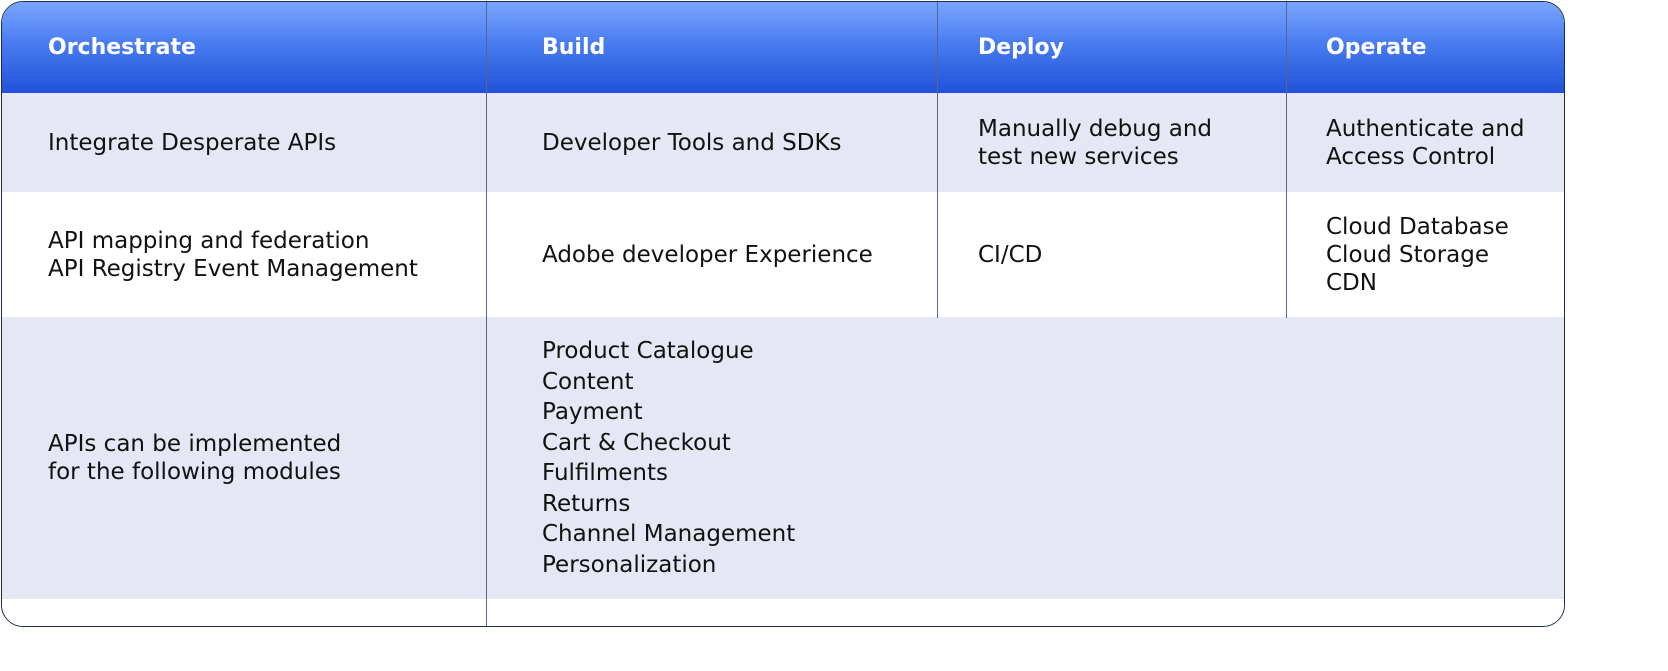 The height and width of the screenshot is (671, 1668). I want to click on header-orchestrate: Orchestrate, so click(263, 47).